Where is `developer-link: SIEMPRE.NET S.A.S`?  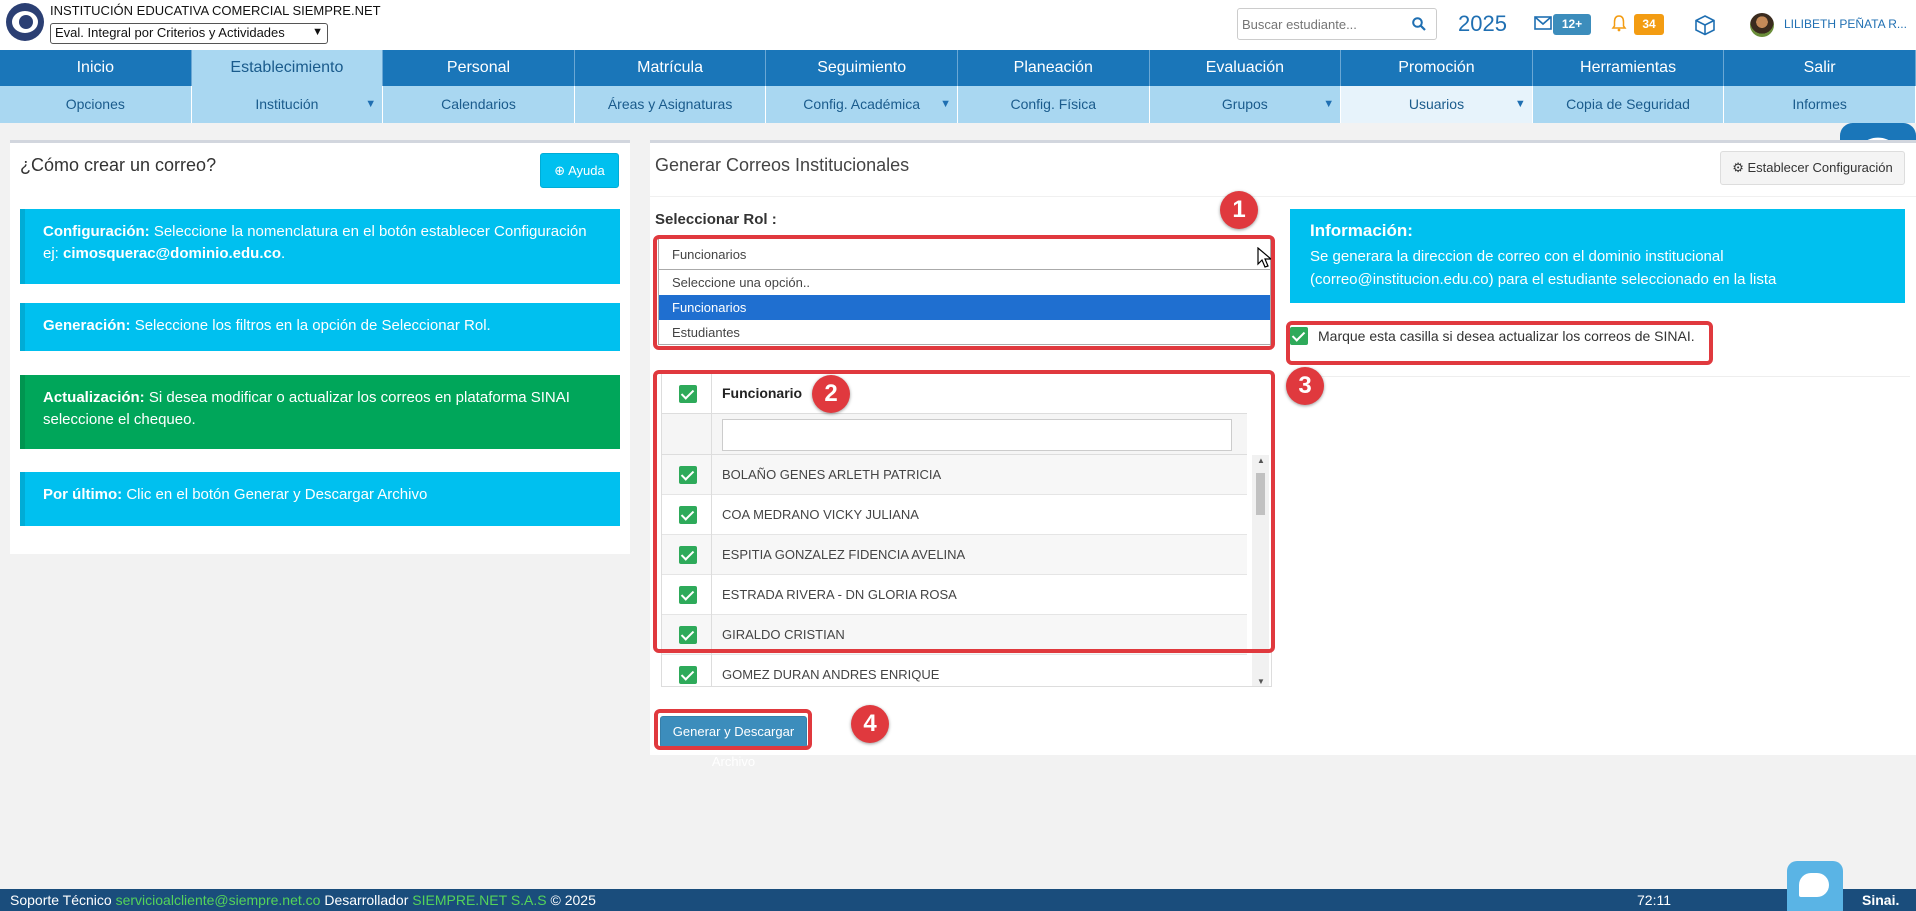
developer-link: SIEMPRE.NET S.A.S is located at coordinates (479, 900).